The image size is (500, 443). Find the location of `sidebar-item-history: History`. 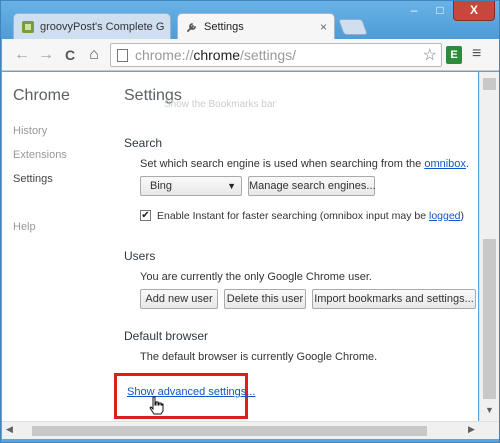

sidebar-item-history: History is located at coordinates (30, 131).